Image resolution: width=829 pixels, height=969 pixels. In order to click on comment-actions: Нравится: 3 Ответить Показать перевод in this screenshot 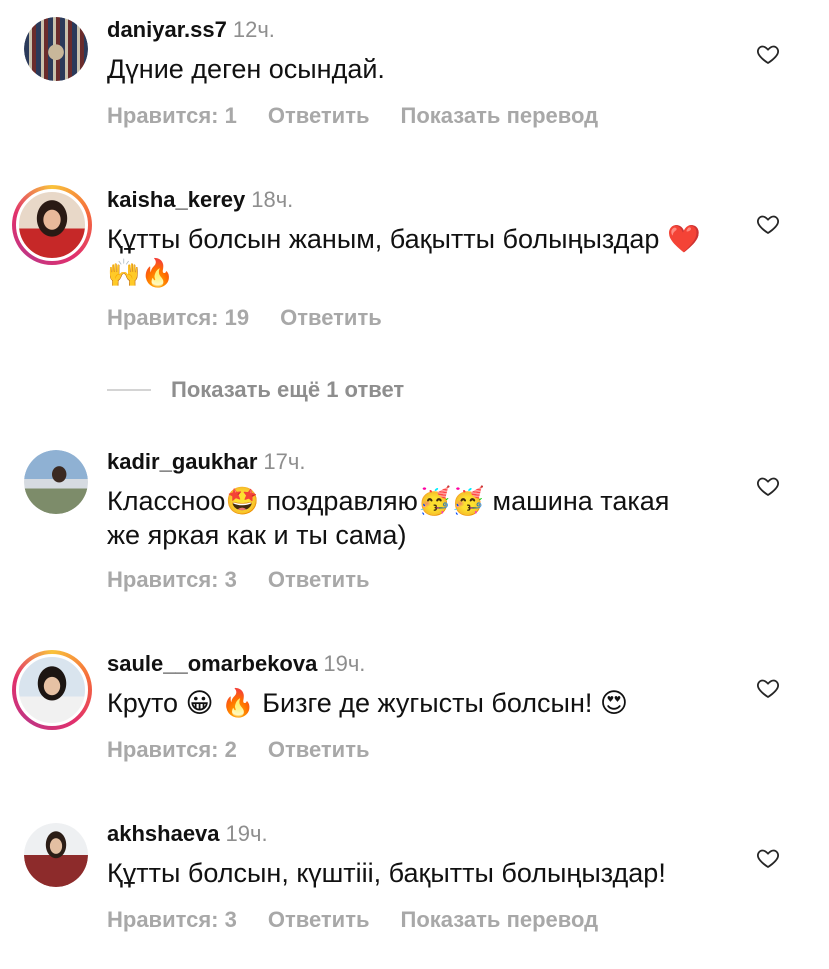, I will do `click(368, 920)`.